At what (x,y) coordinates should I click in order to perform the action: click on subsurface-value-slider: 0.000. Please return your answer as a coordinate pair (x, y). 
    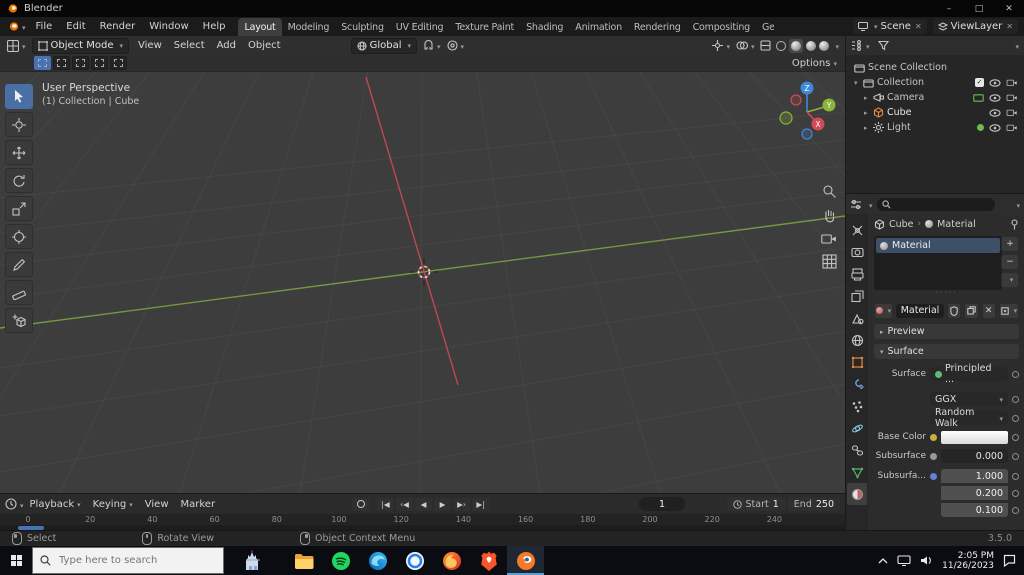
    Looking at the image, I should click on (974, 456).